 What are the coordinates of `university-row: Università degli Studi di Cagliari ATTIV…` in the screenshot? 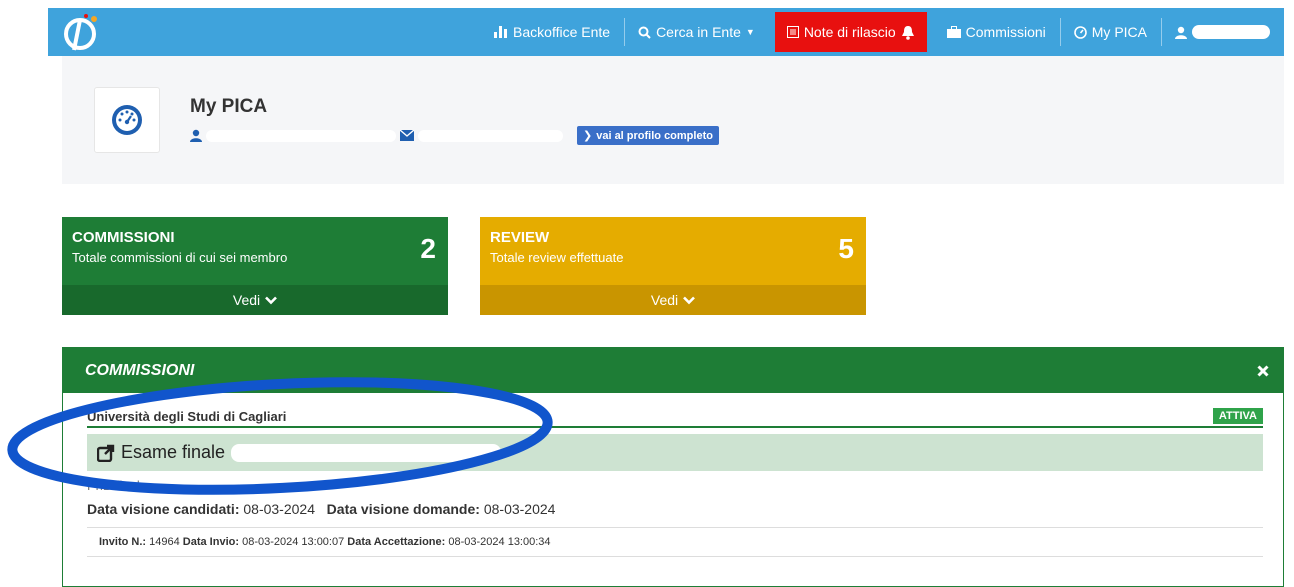 It's located at (675, 418).